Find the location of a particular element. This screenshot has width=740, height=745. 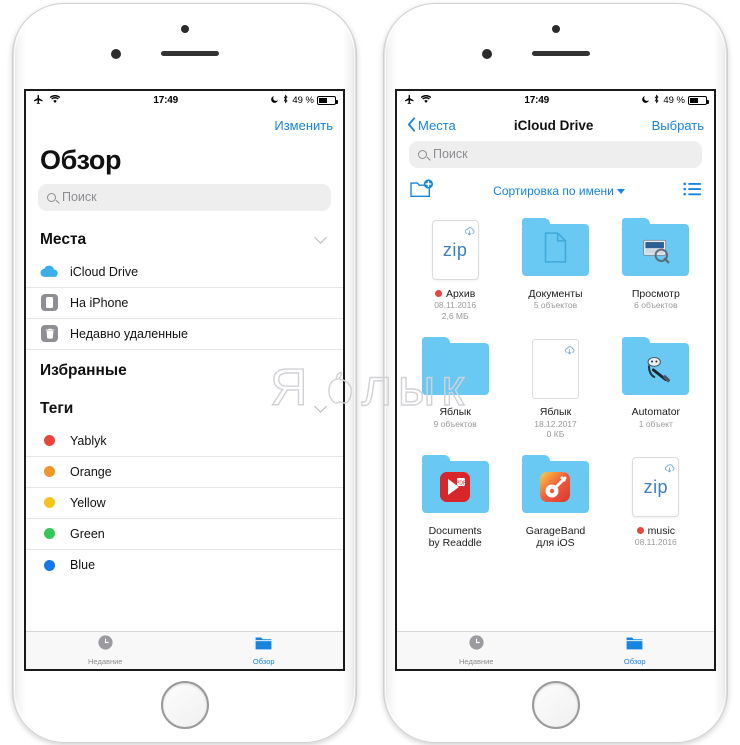

file-item: Яблык 9 объектов is located at coordinates (455, 387).